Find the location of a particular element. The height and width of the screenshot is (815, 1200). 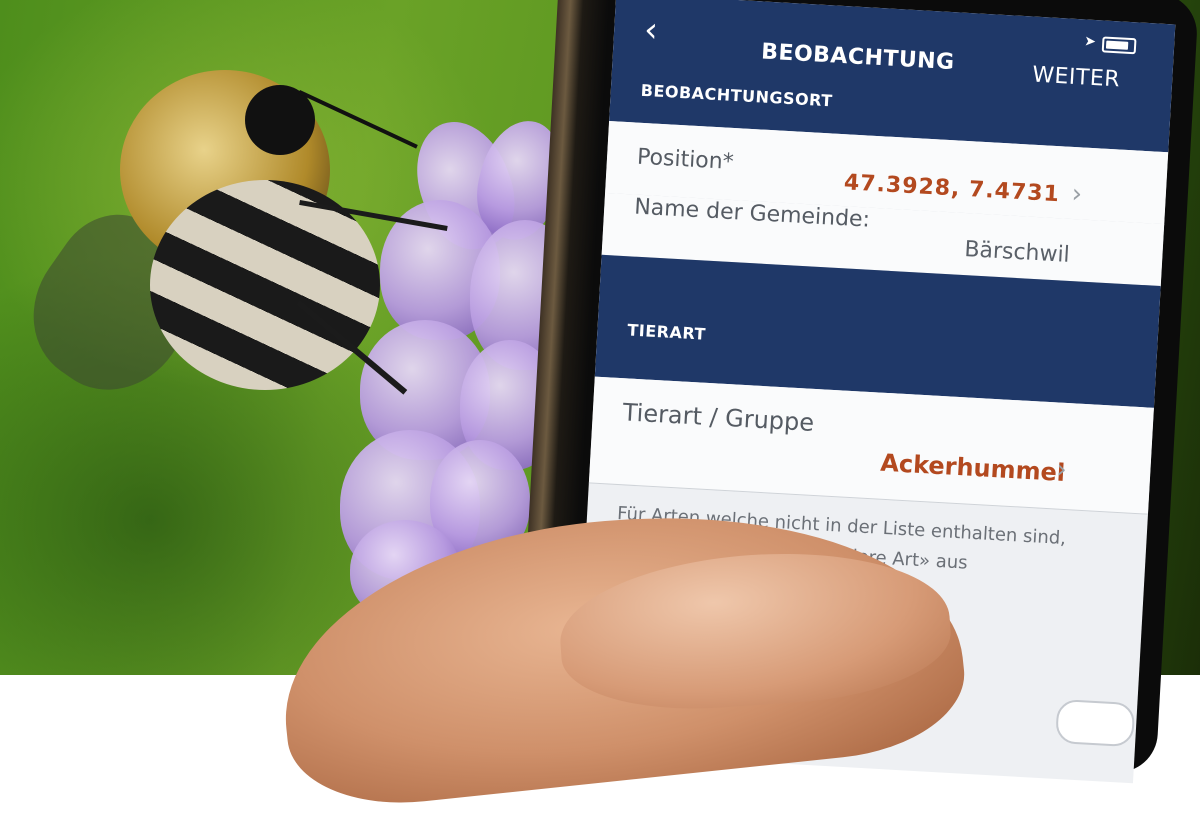

species-label: Tierart / Gruppe is located at coordinates (718, 417).